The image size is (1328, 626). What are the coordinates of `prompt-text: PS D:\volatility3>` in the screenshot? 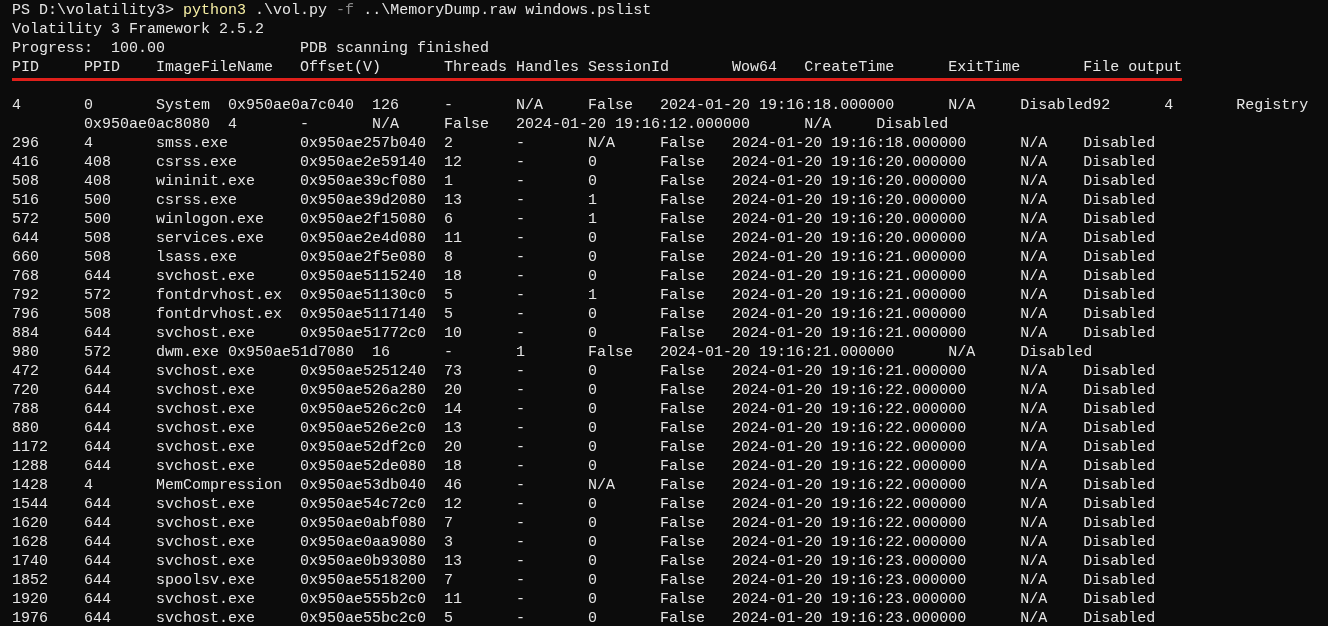 It's located at (93, 10).